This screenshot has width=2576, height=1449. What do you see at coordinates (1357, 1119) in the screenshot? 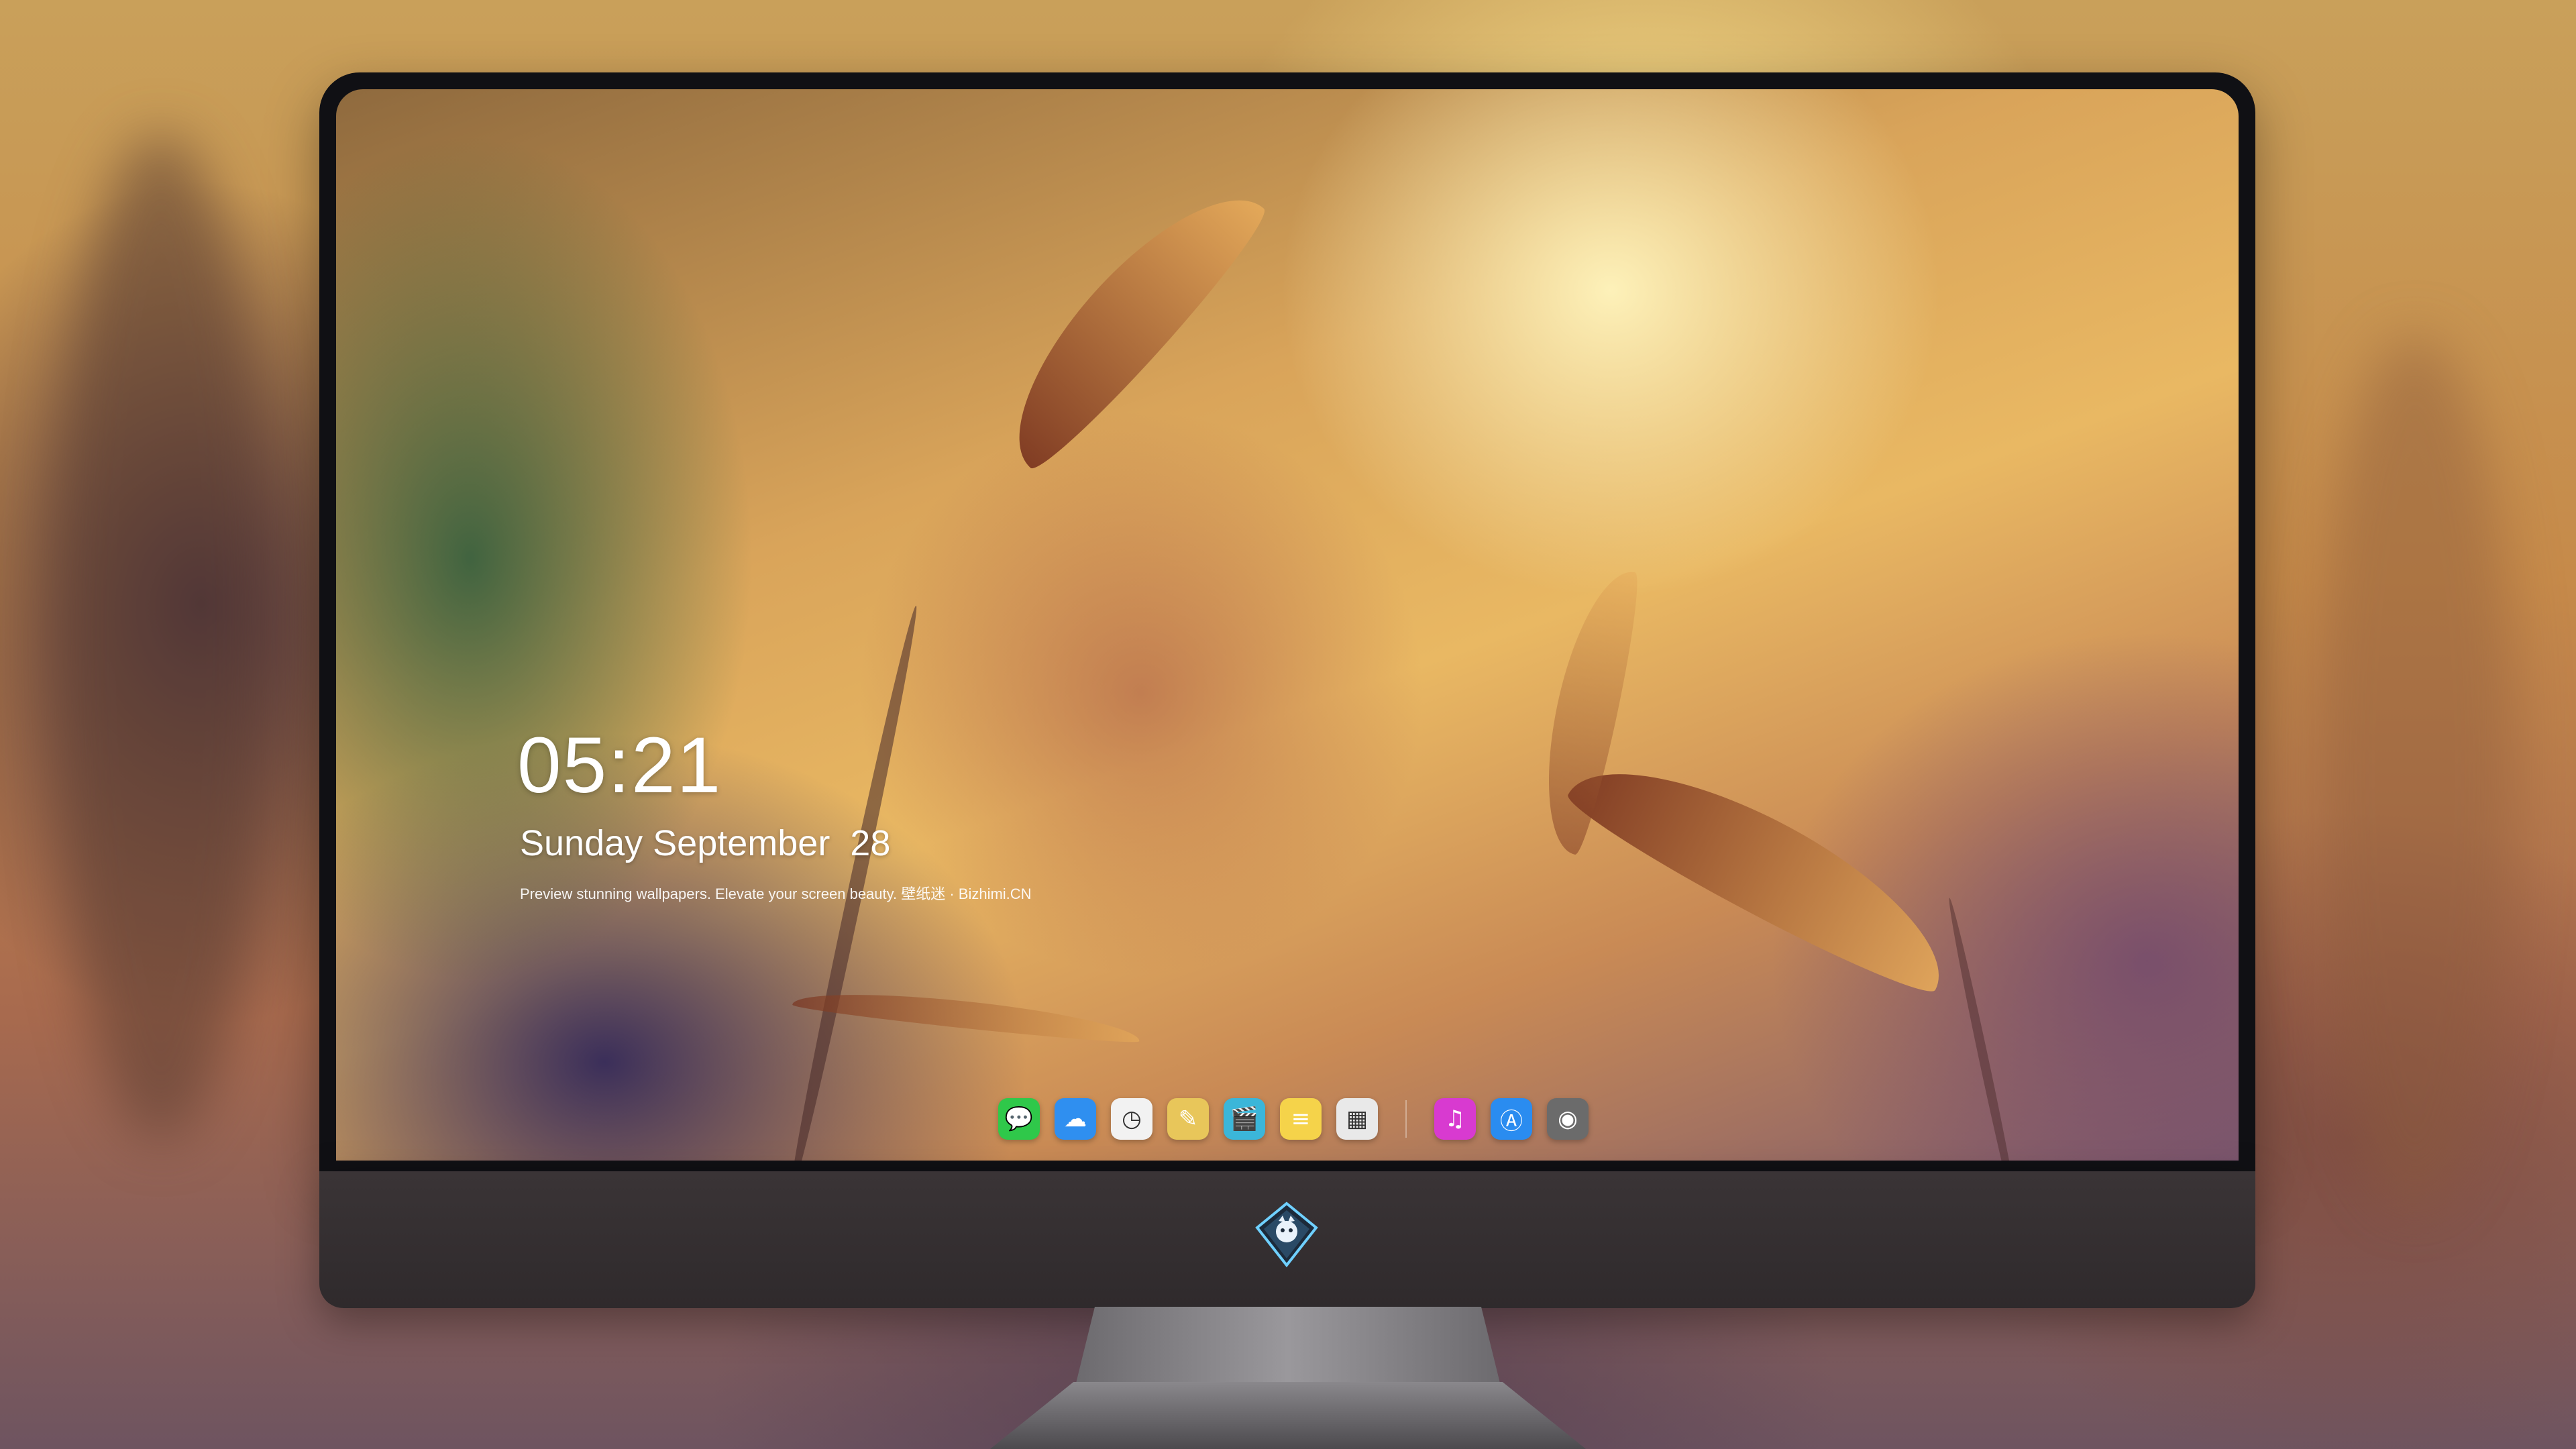
I see `photo-gallery-icon: ▦` at bounding box center [1357, 1119].